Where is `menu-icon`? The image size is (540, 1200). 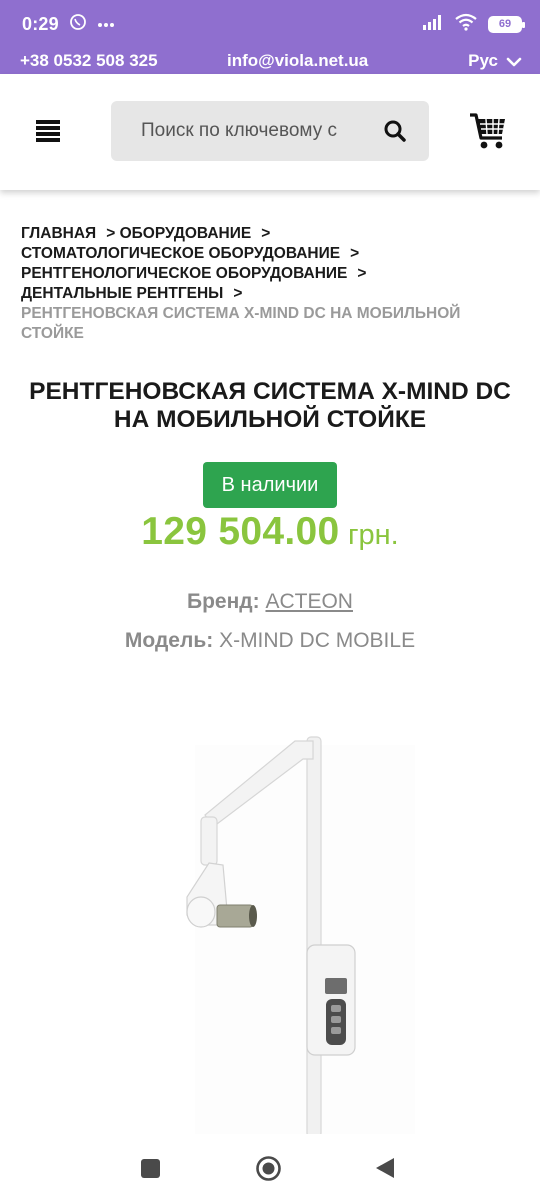
menu-icon is located at coordinates (48, 132).